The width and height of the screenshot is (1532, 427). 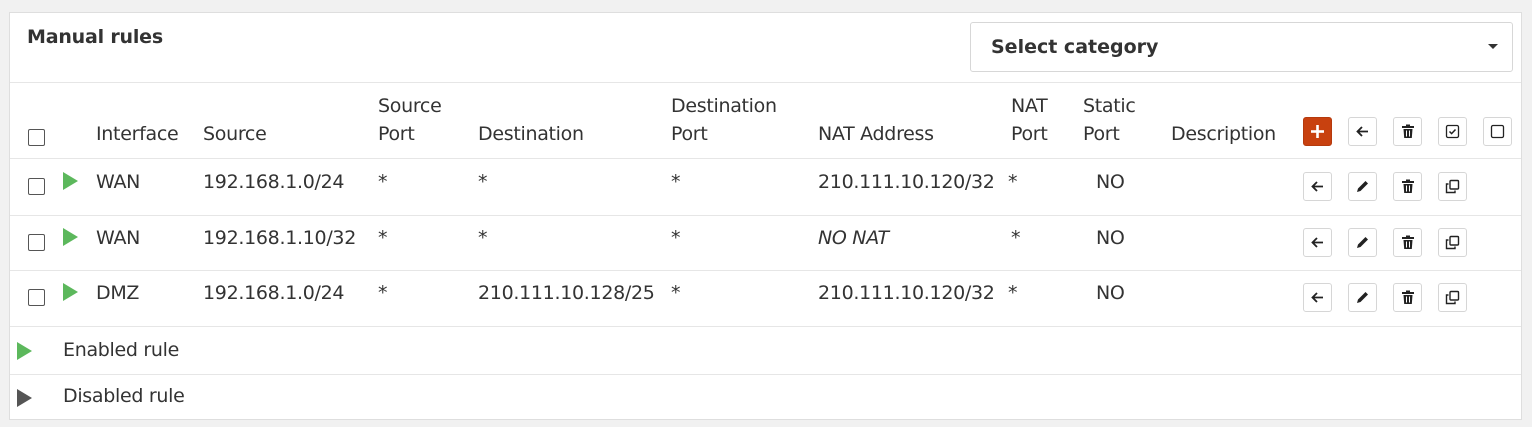 What do you see at coordinates (235, 134) in the screenshot?
I see `header-source: Source` at bounding box center [235, 134].